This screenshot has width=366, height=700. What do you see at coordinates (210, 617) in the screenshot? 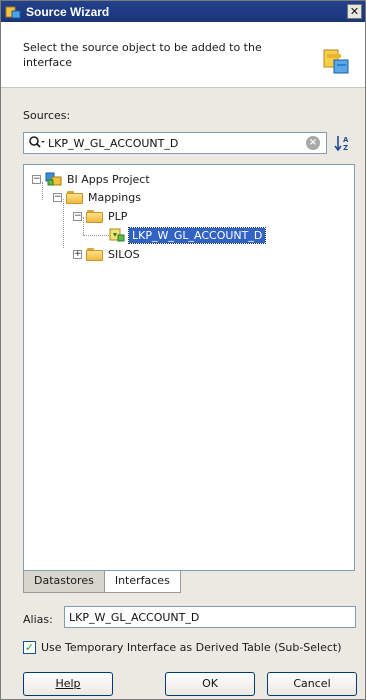
I see `alias-input` at bounding box center [210, 617].